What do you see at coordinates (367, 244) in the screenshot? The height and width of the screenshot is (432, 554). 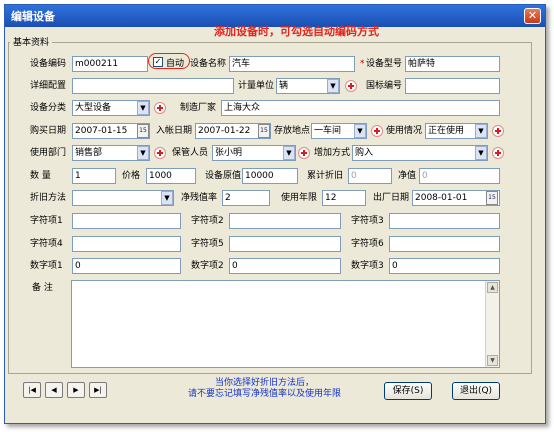 I see `str6-label: 字符项6` at bounding box center [367, 244].